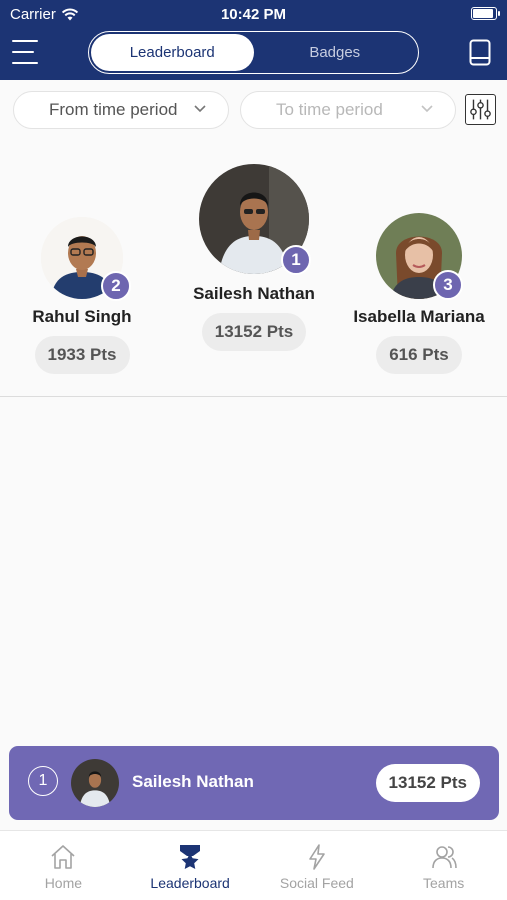 The height and width of the screenshot is (900, 507). I want to click on podium-first: 1 Sailesh Nathan 13152 Pts, so click(254, 257).